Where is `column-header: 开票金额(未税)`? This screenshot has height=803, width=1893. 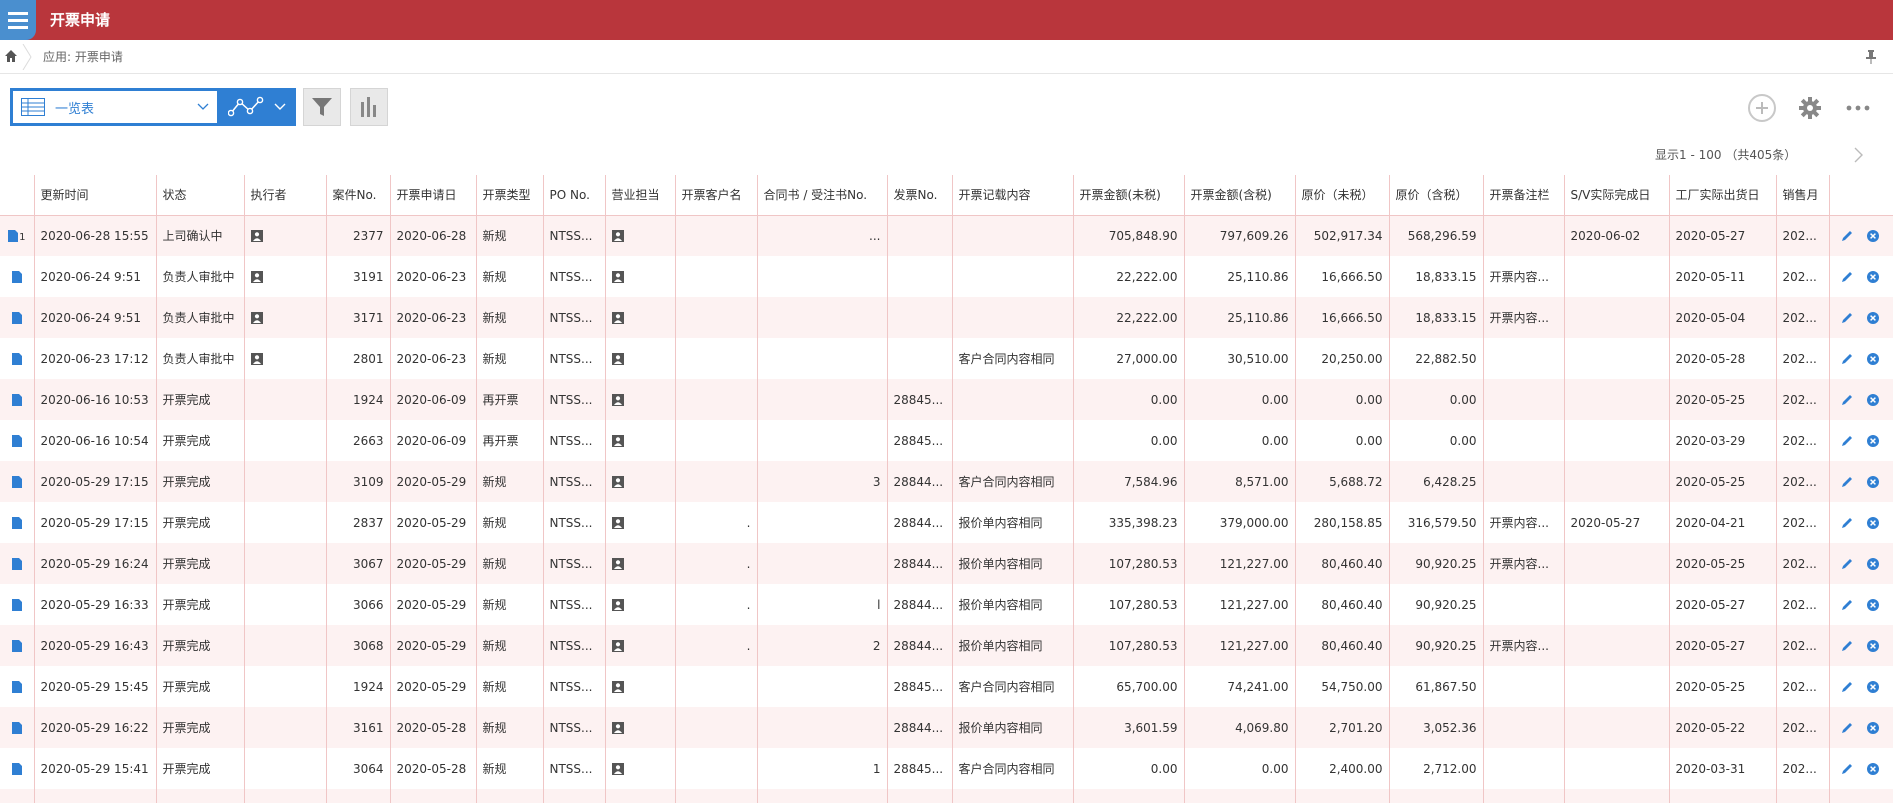
column-header: 开票金额(未税) is located at coordinates (1129, 195).